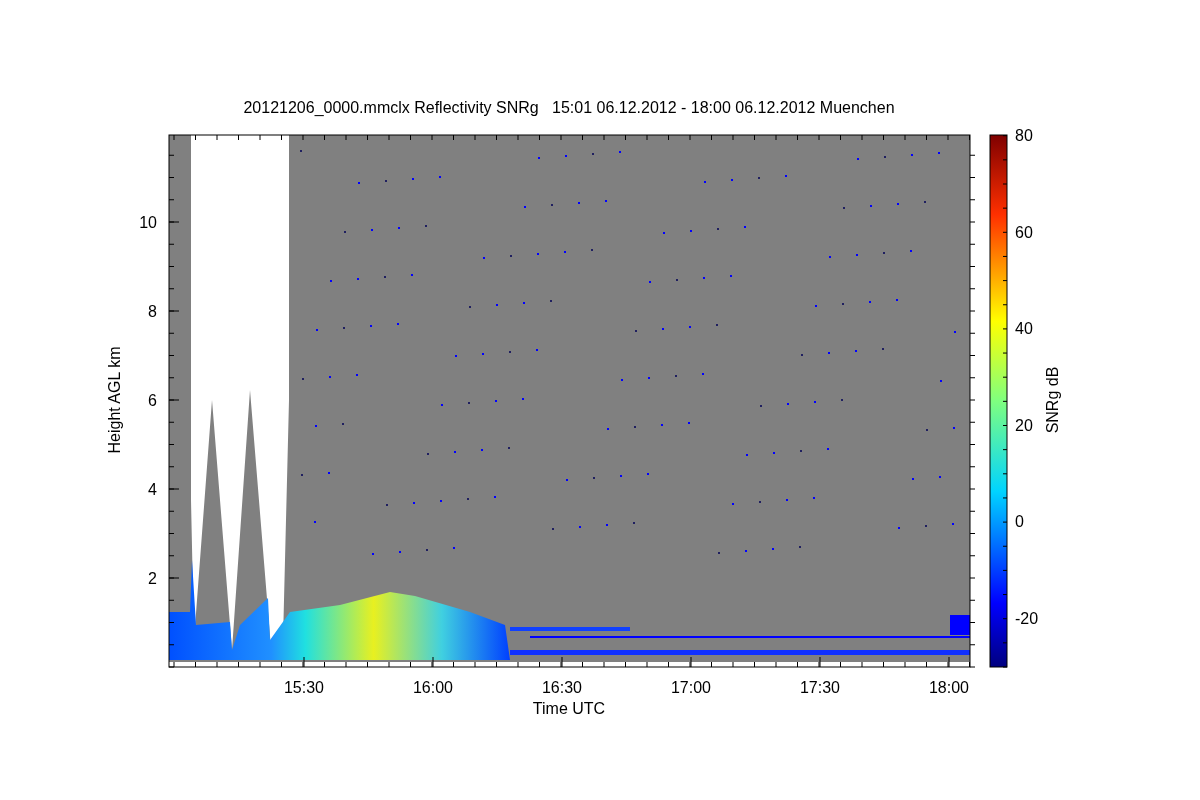 The image size is (1200, 800). I want to click on colorbar-label: SNRg dB, so click(1052, 400).